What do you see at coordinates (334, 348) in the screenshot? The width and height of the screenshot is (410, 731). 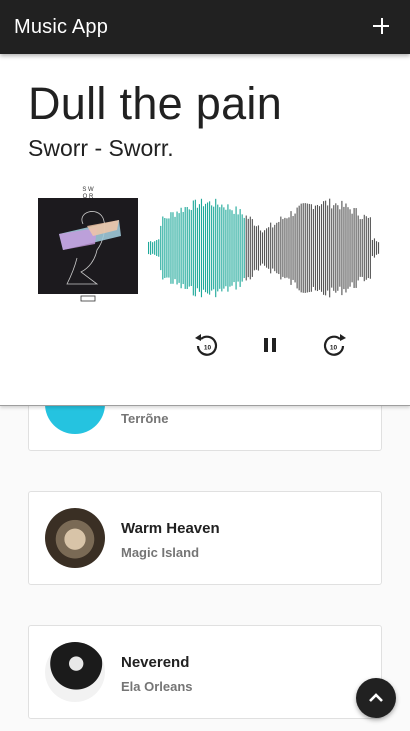 I see `svg-text: 10` at bounding box center [334, 348].